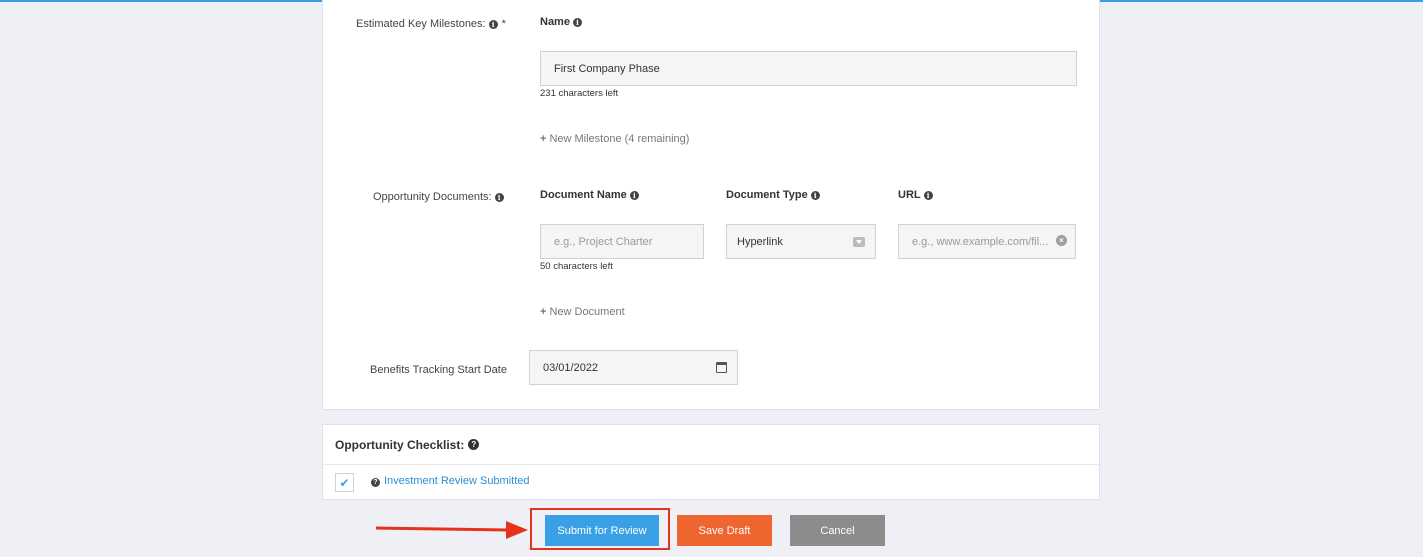  I want to click on clear-icon: ×, so click(1061, 240).